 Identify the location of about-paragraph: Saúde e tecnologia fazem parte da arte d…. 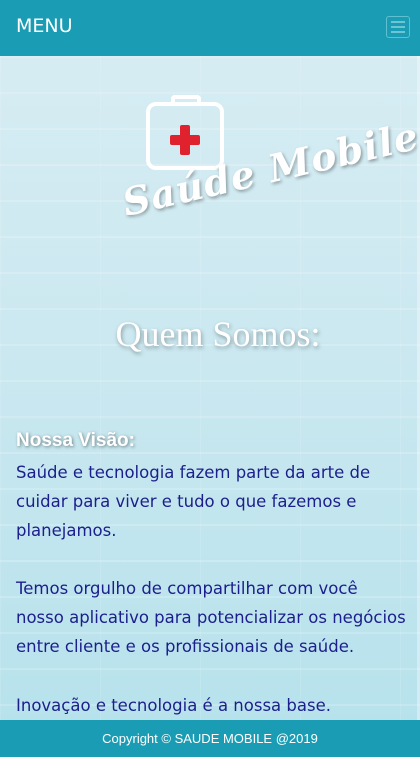
(193, 501).